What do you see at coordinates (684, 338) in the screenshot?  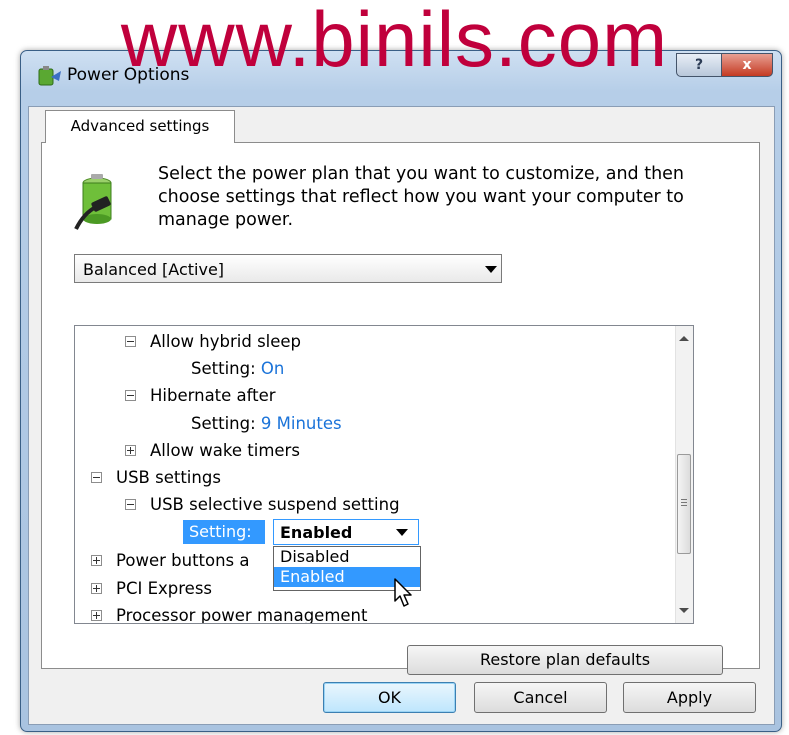 I see `scroll-up-icon` at bounding box center [684, 338].